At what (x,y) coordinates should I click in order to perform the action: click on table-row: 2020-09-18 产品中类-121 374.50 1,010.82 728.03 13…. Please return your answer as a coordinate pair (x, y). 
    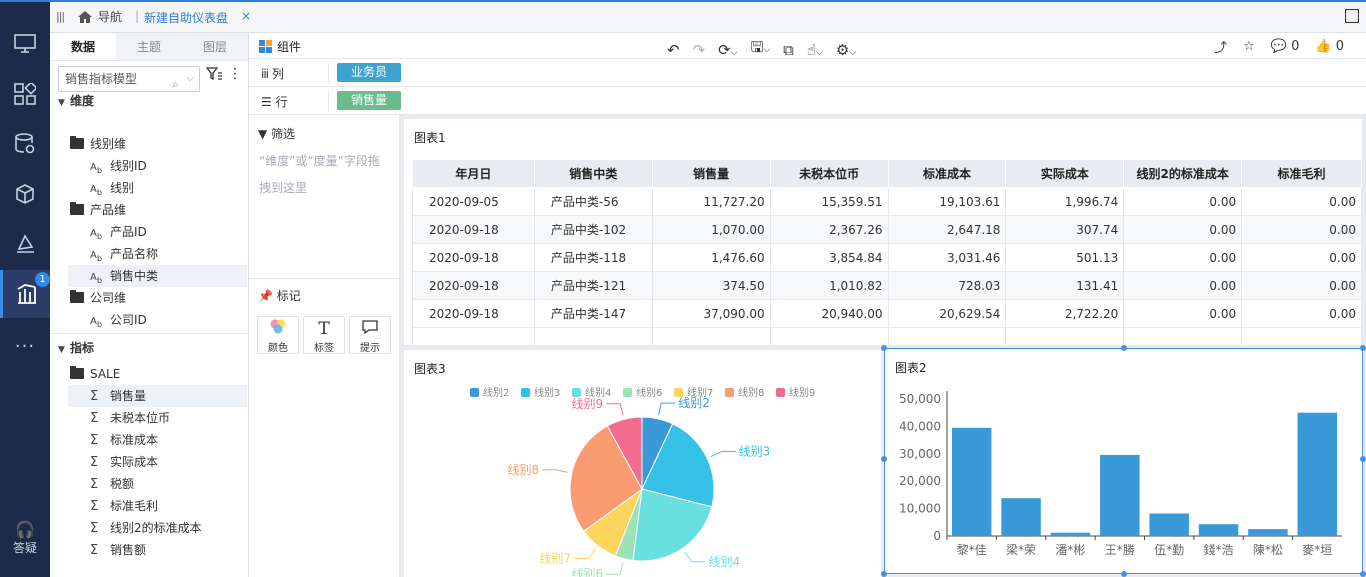
    Looking at the image, I should click on (887, 285).